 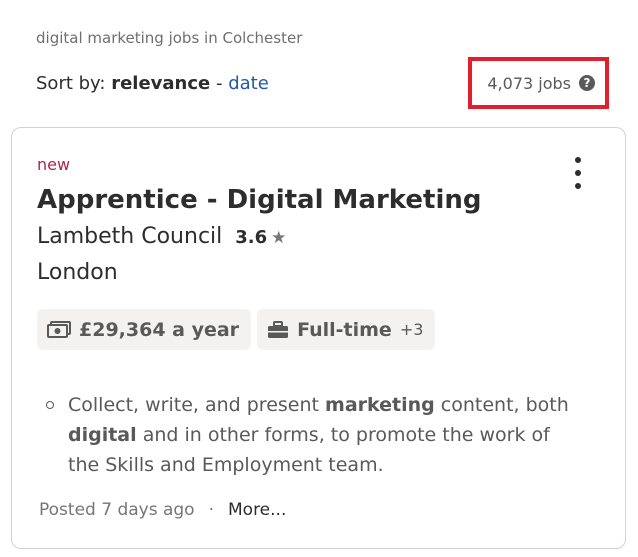 What do you see at coordinates (59, 329) in the screenshot?
I see `money-icon` at bounding box center [59, 329].